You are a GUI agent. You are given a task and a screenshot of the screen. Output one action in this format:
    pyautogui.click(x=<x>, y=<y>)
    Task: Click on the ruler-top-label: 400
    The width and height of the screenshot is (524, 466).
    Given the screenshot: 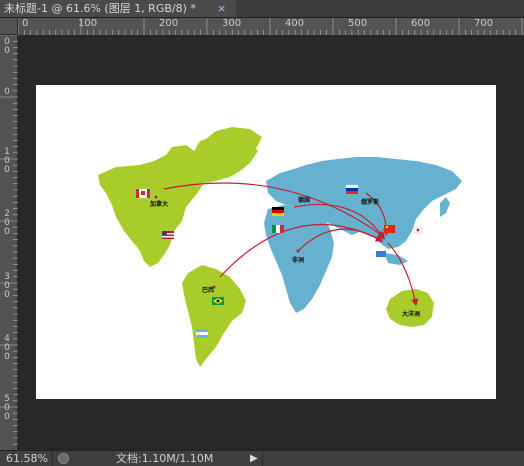 What is the action you would take?
    pyautogui.click(x=295, y=23)
    